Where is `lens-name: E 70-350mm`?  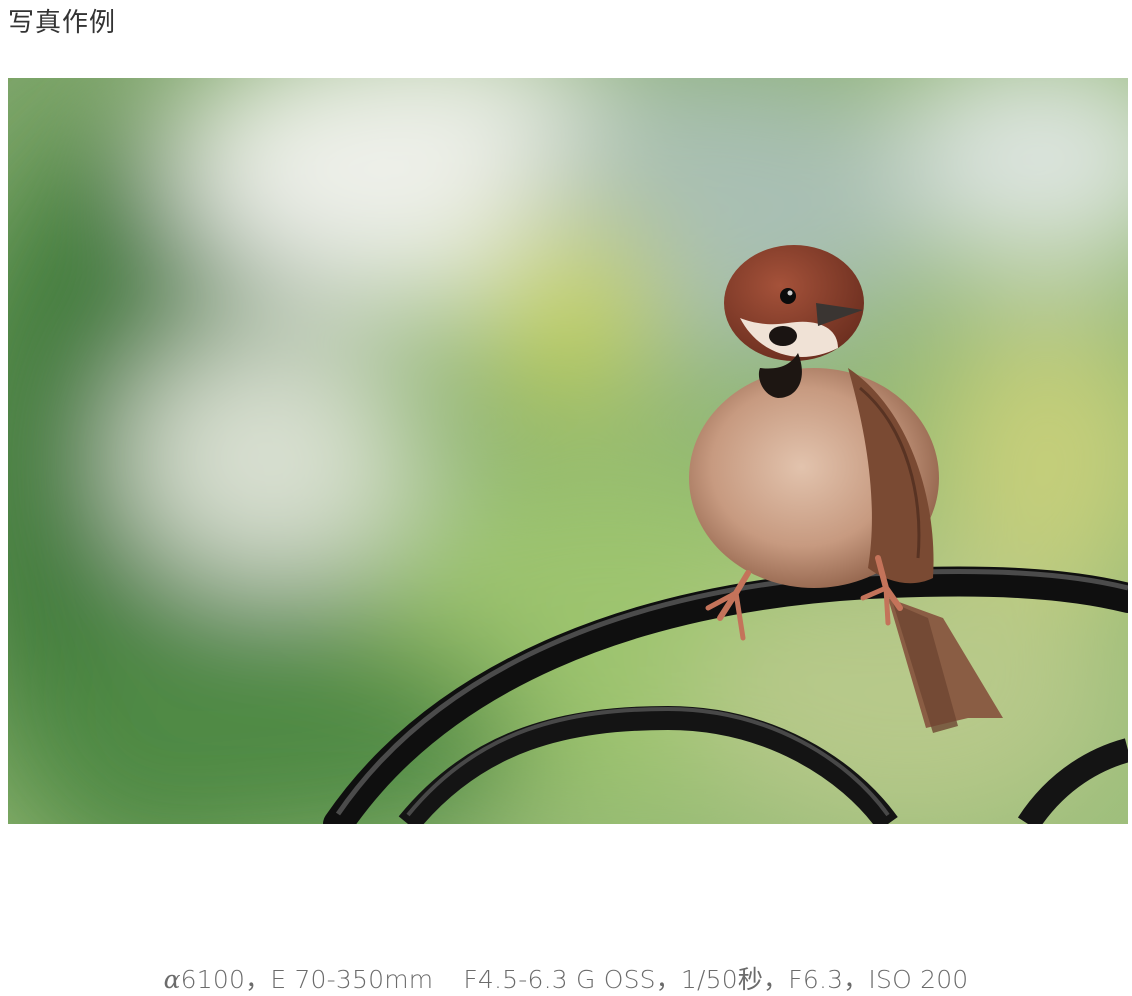 lens-name: E 70-350mm is located at coordinates (352, 979).